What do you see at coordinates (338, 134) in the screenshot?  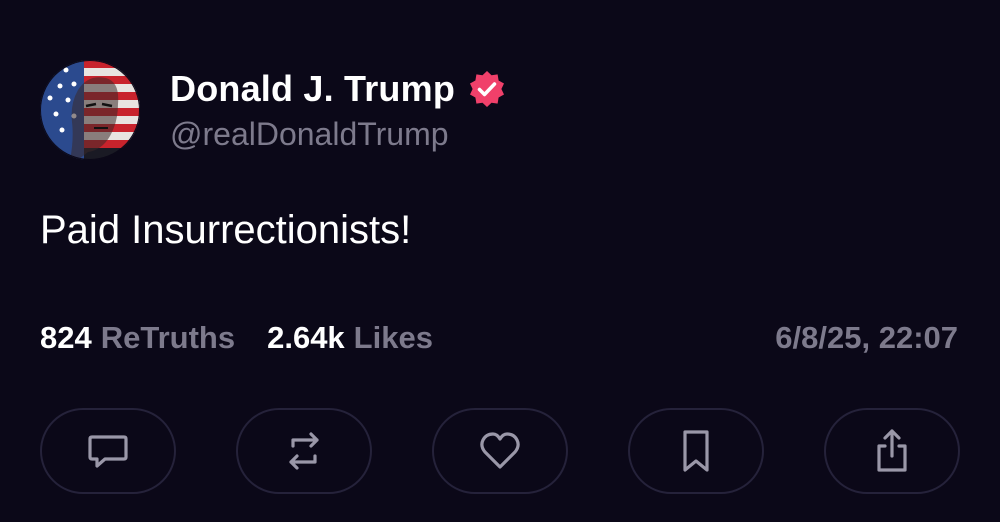 I see `account-handle: @realDonaldTrump` at bounding box center [338, 134].